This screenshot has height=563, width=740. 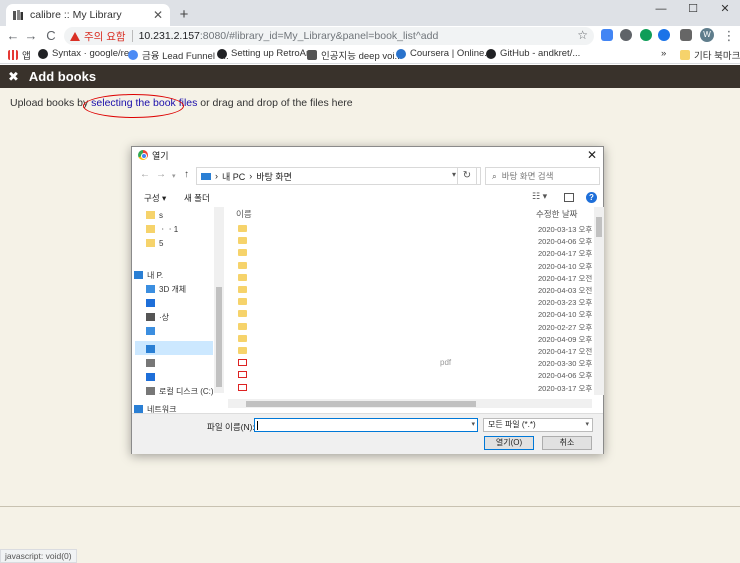 I want to click on tab-close-icon: ✕, so click(x=158, y=15).